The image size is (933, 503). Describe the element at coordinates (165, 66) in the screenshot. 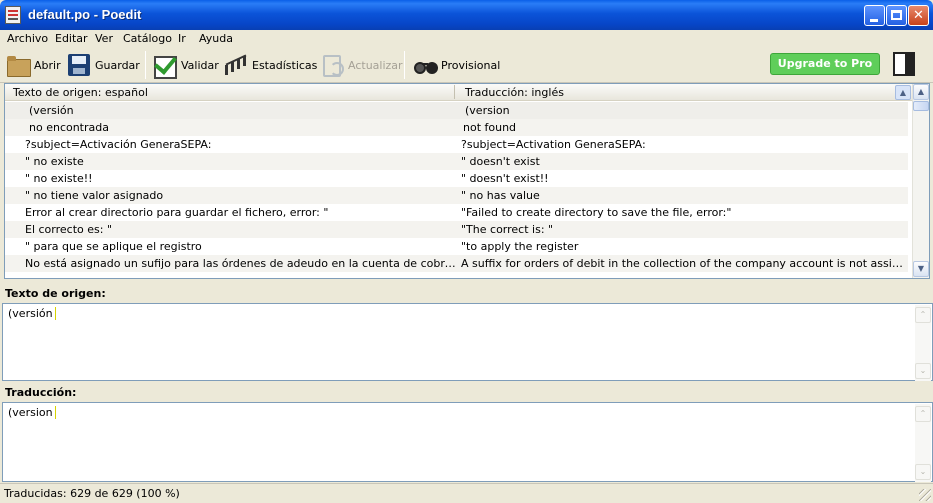

I see `checkbox-check-icon` at that location.